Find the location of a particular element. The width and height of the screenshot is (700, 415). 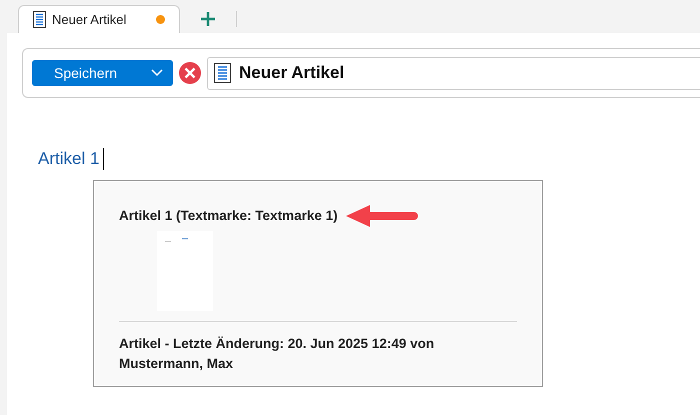

caret-icon is located at coordinates (157, 73).